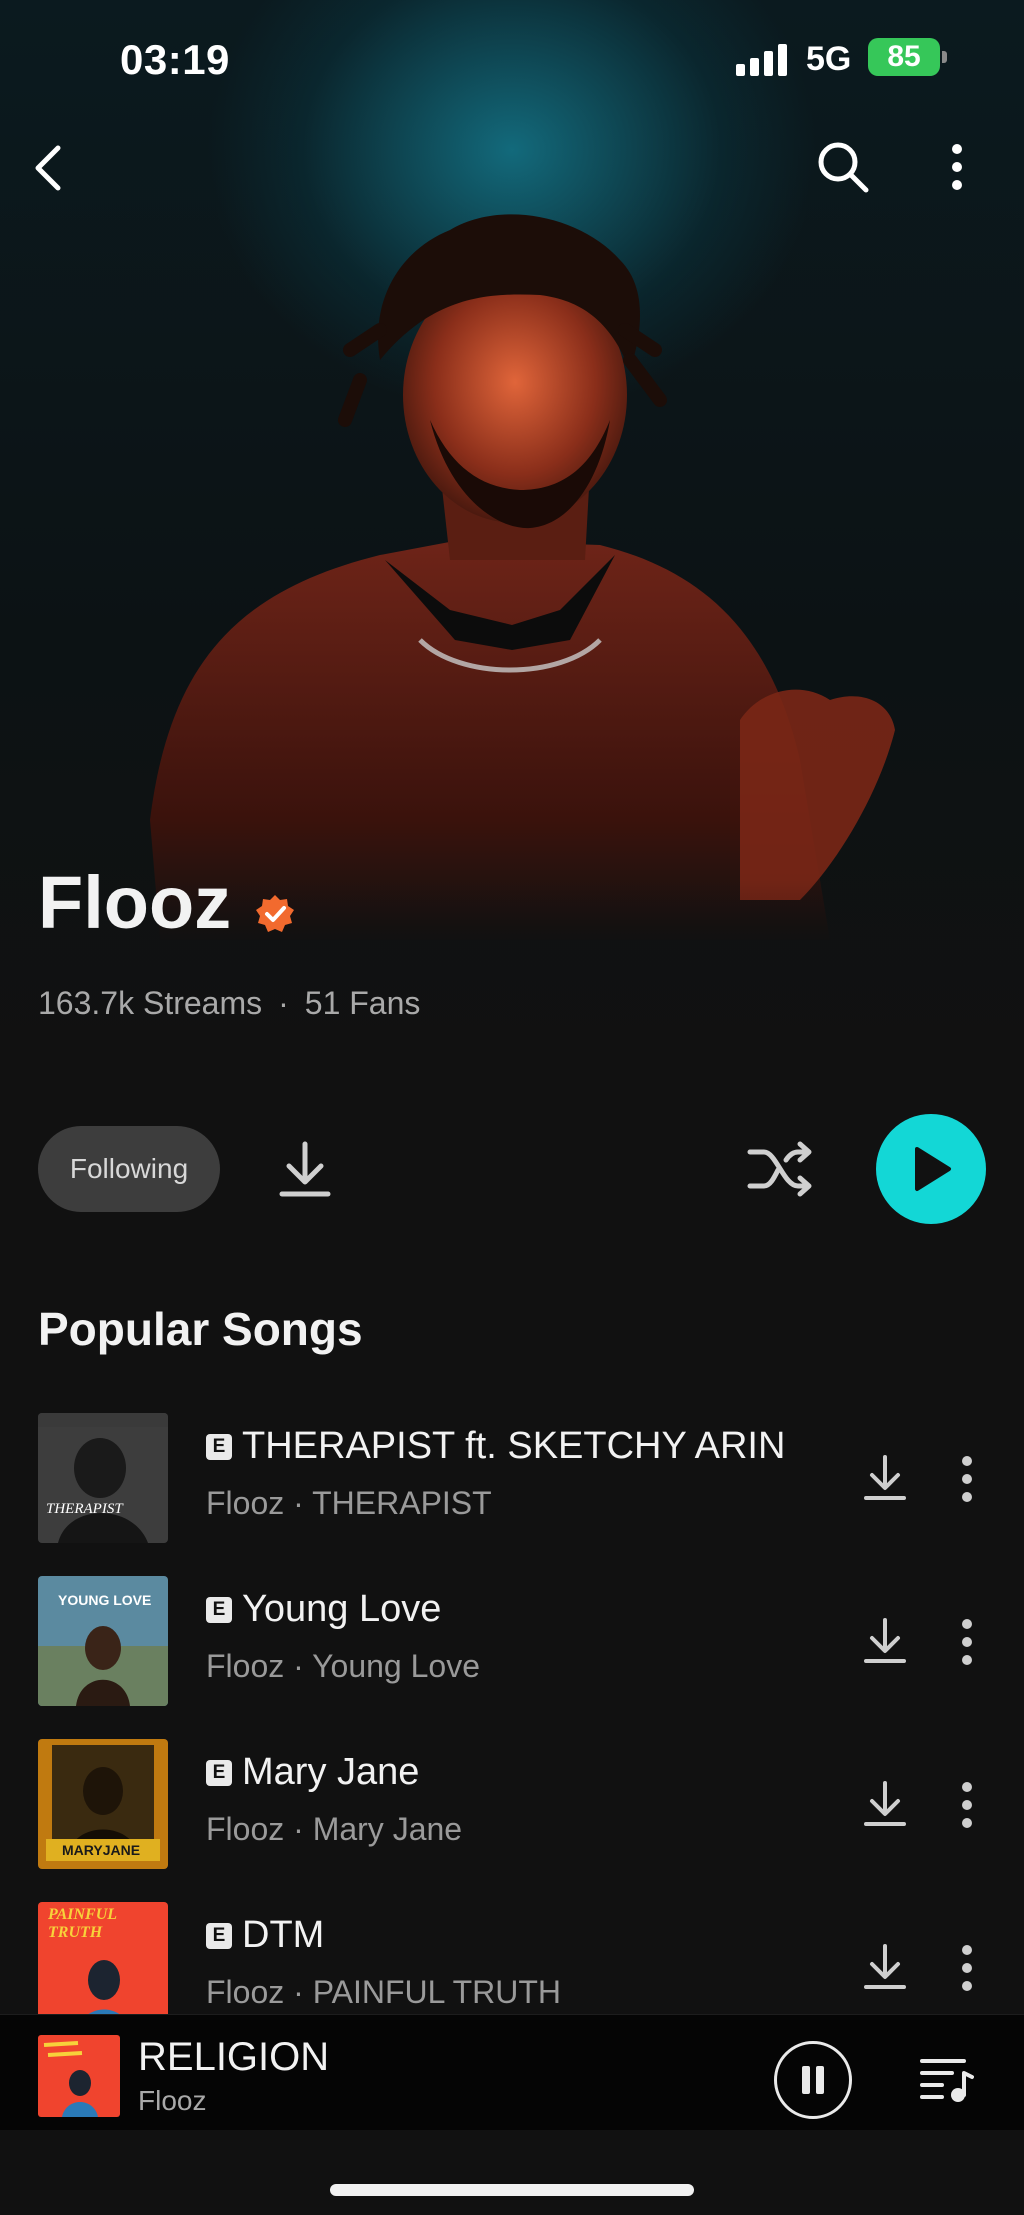 The image size is (1024, 2215). Describe the element at coordinates (103, 1804) in the screenshot. I see `song-cover: MARYJANE` at that location.